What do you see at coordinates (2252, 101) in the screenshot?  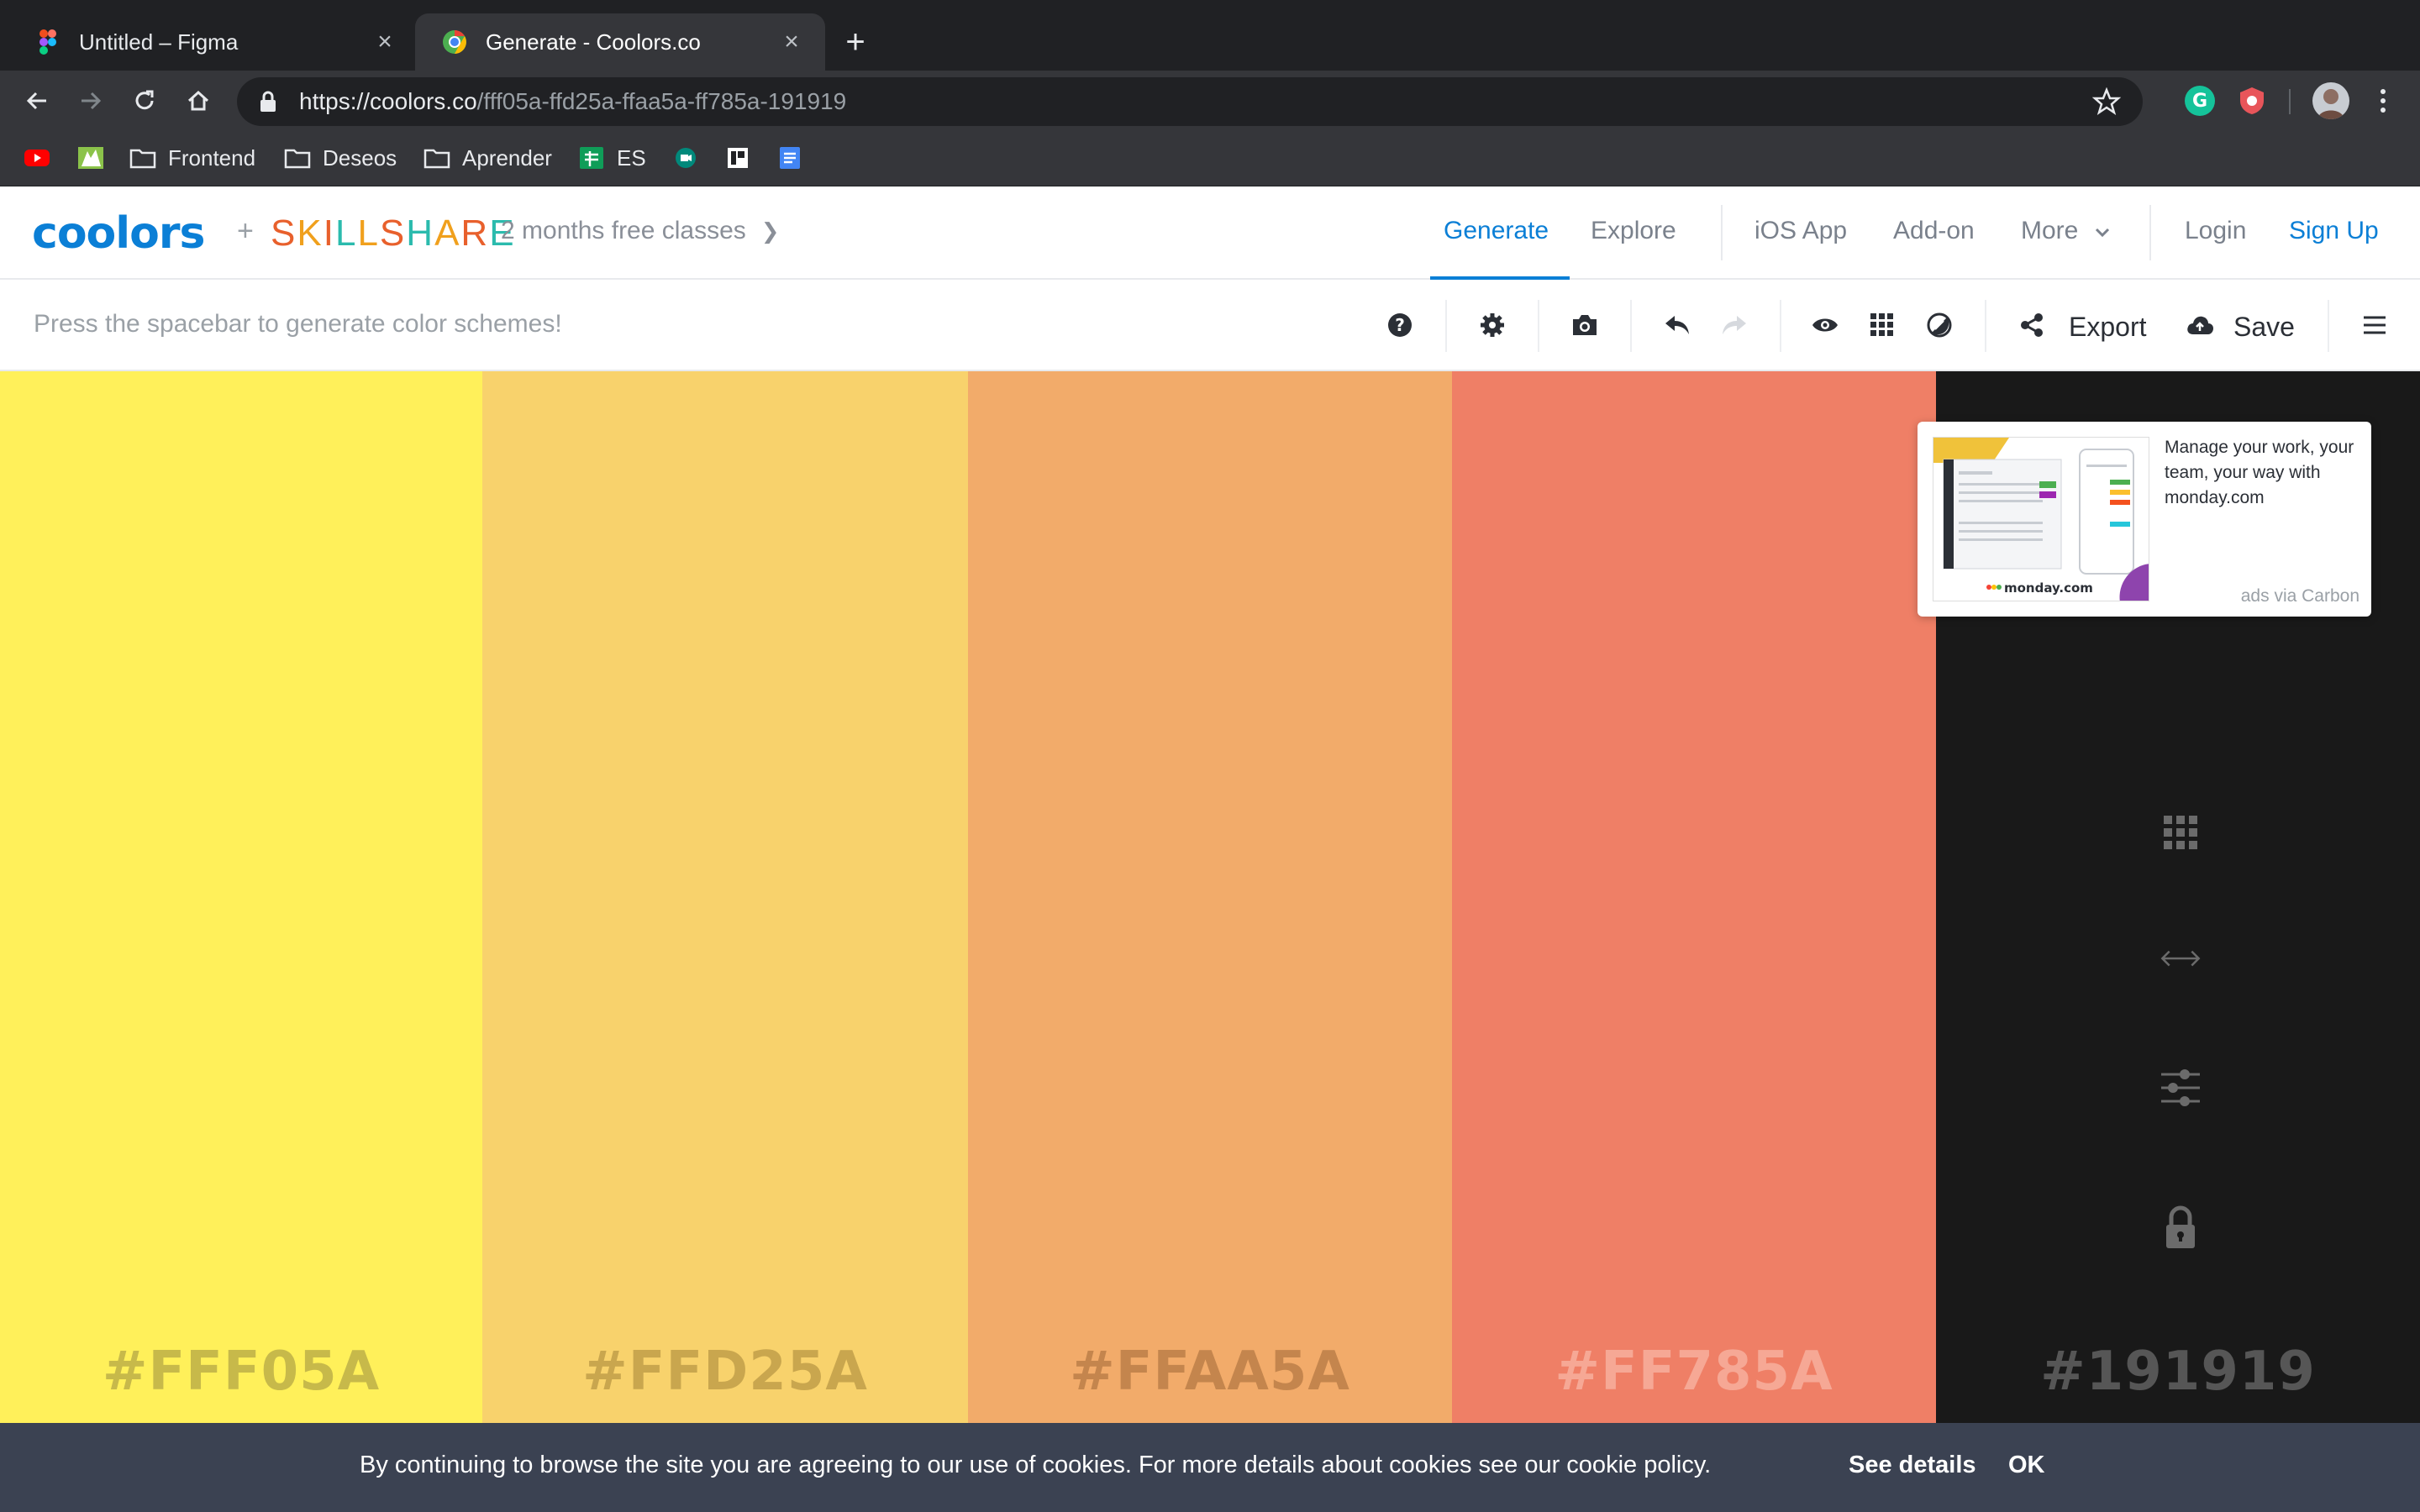 I see `shield-extension-icon` at bounding box center [2252, 101].